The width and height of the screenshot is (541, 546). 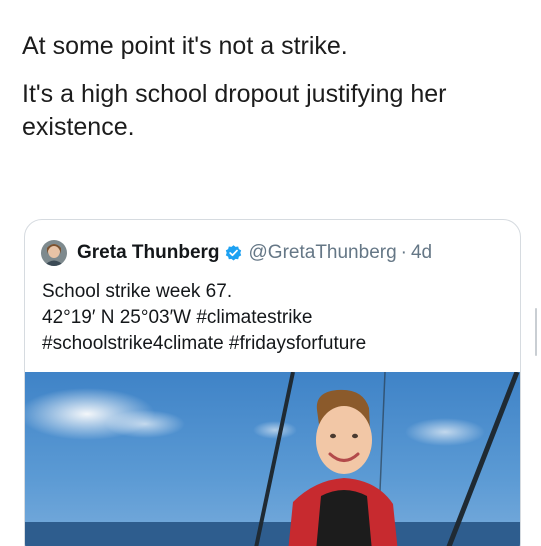 What do you see at coordinates (137, 291) in the screenshot?
I see `body-line-1: School strike week 67.` at bounding box center [137, 291].